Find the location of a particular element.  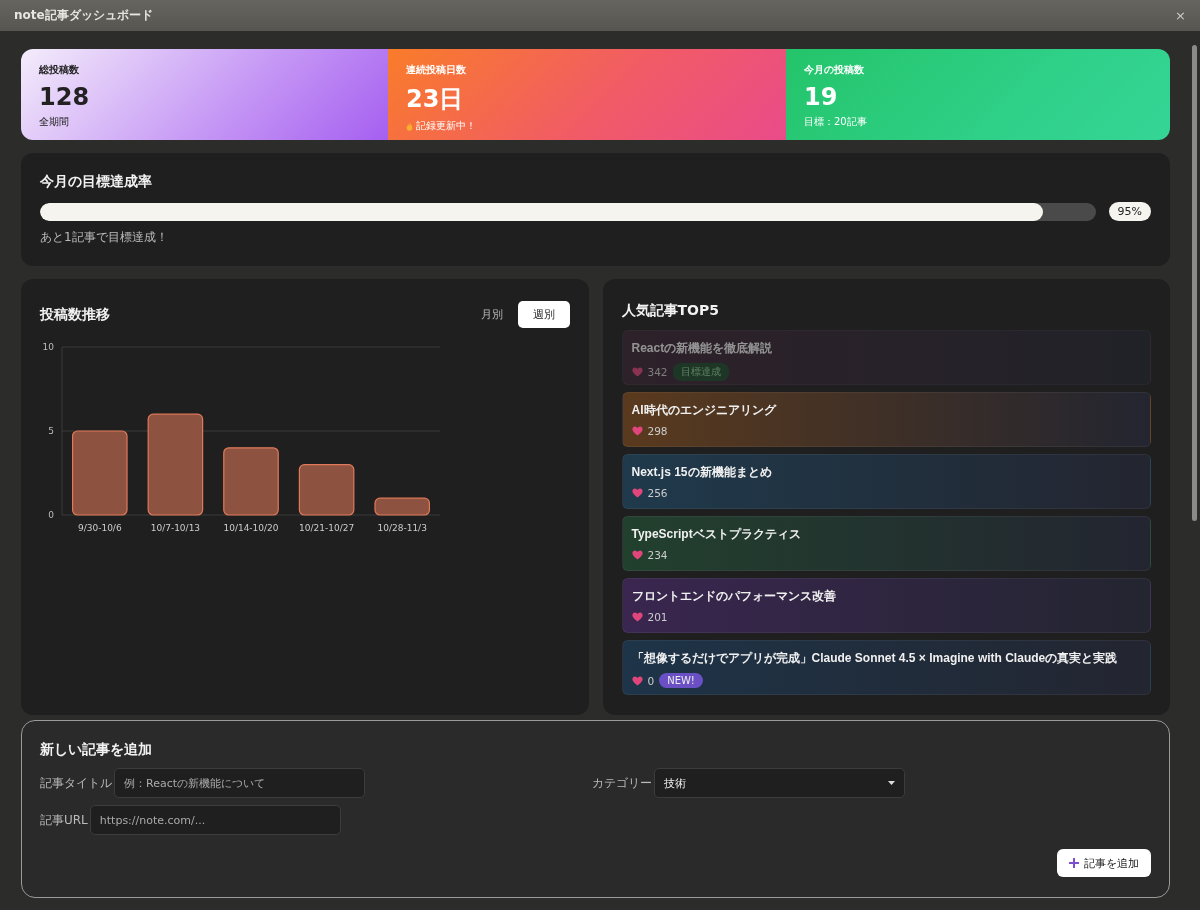

article-badge: NEW! is located at coordinates (681, 680).